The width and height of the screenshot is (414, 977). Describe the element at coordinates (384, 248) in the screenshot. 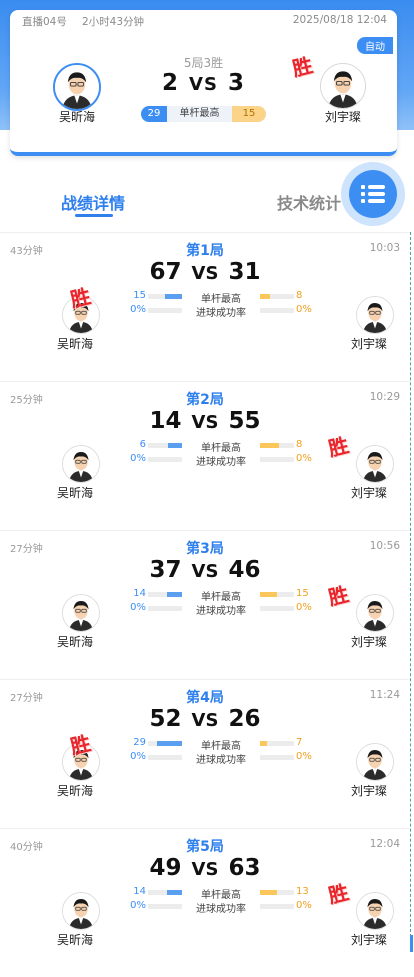

I see `game-time: 10:03` at that location.